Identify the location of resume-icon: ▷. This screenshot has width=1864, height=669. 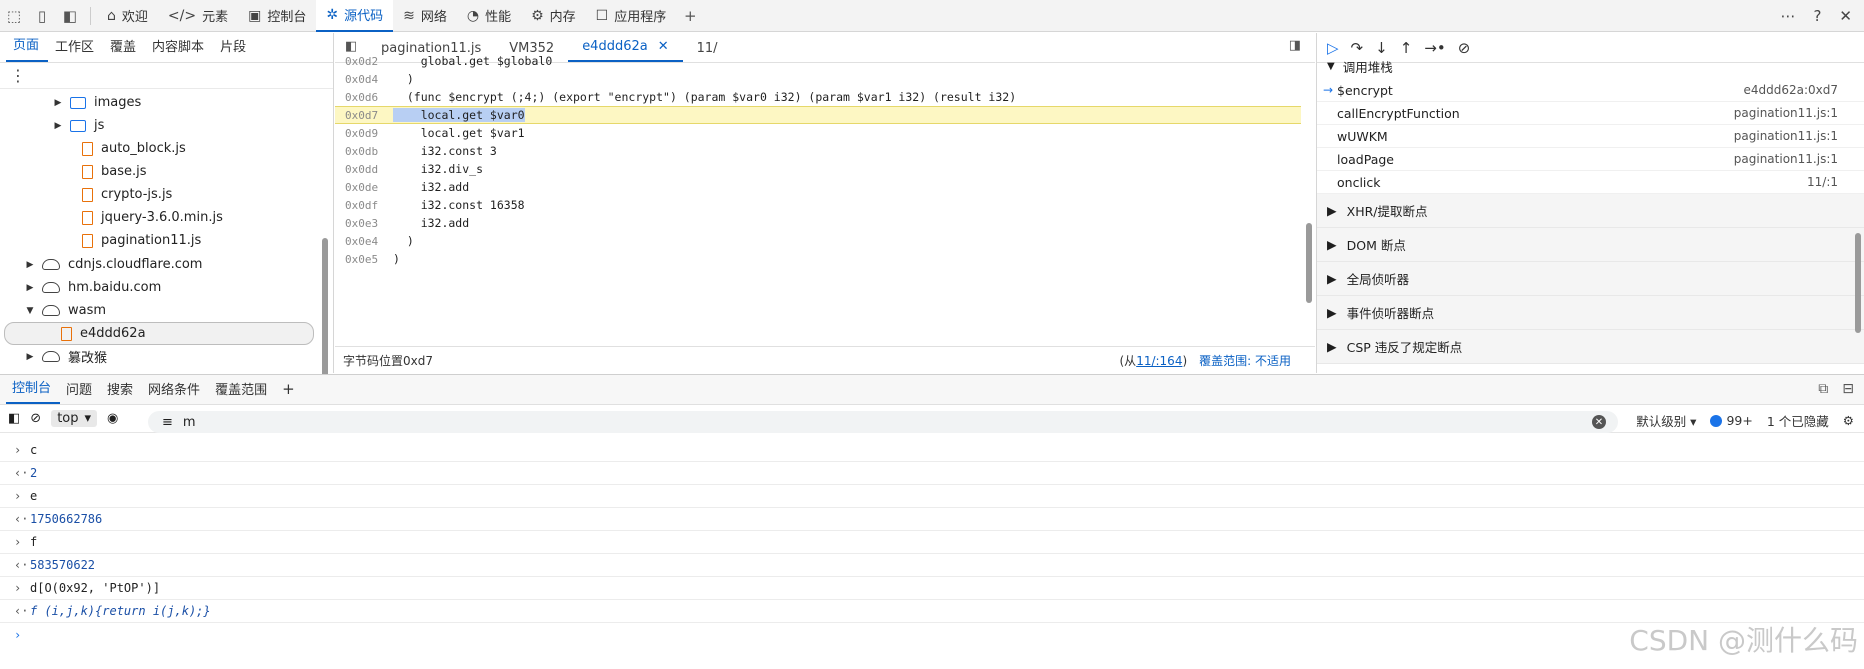
(1333, 48).